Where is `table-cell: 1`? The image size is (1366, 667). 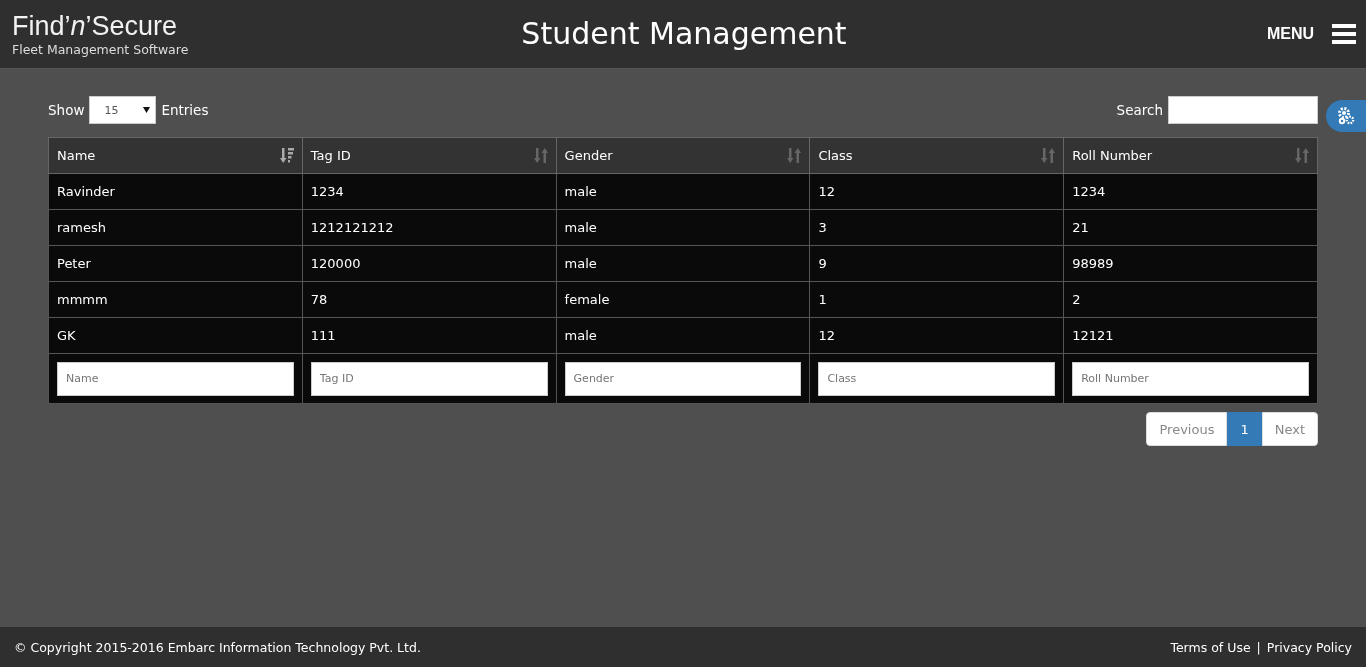 table-cell: 1 is located at coordinates (936, 299).